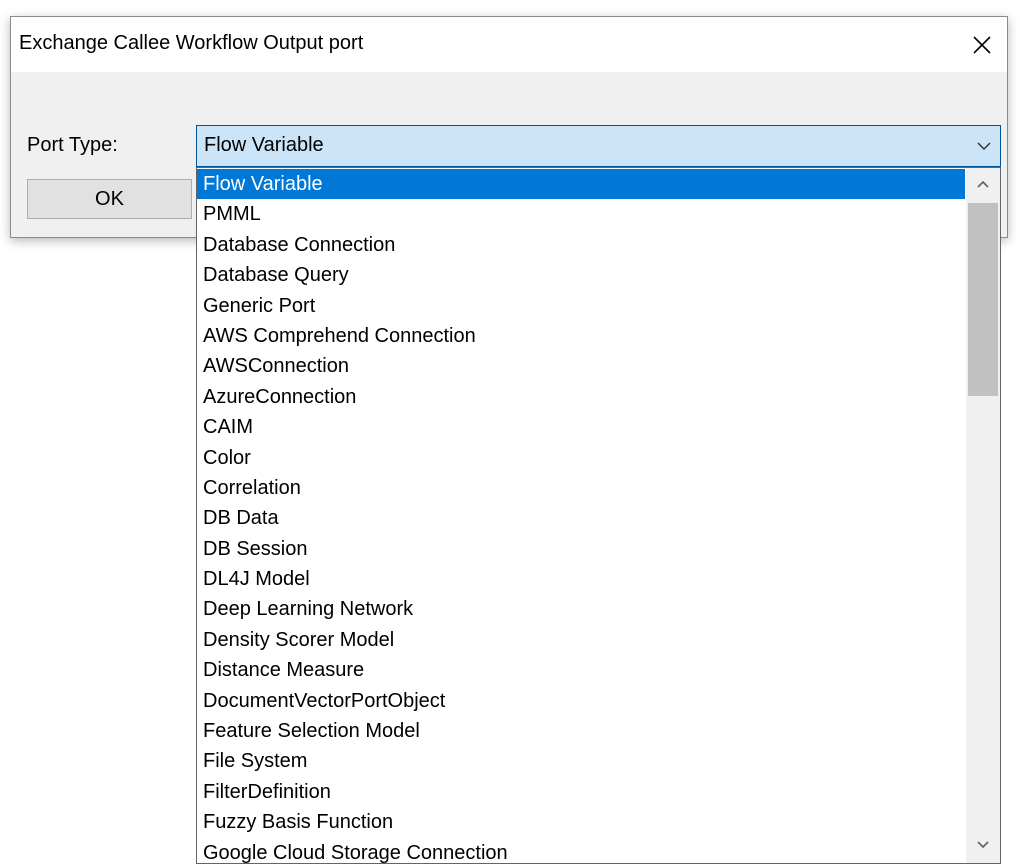 The image size is (1020, 864). What do you see at coordinates (581, 670) in the screenshot?
I see `dropdown-option: Distance Measure` at bounding box center [581, 670].